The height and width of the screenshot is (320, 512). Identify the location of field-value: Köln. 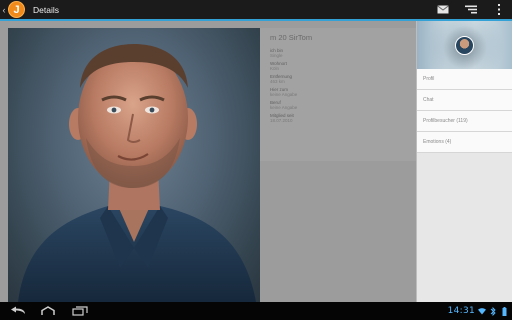
(275, 68).